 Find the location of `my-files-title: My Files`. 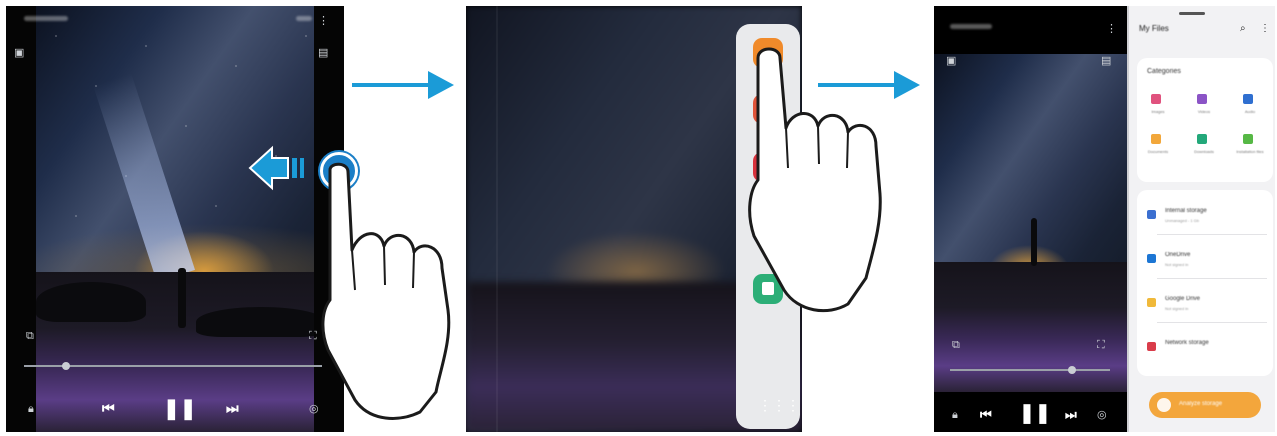

my-files-title: My Files is located at coordinates (1154, 28).